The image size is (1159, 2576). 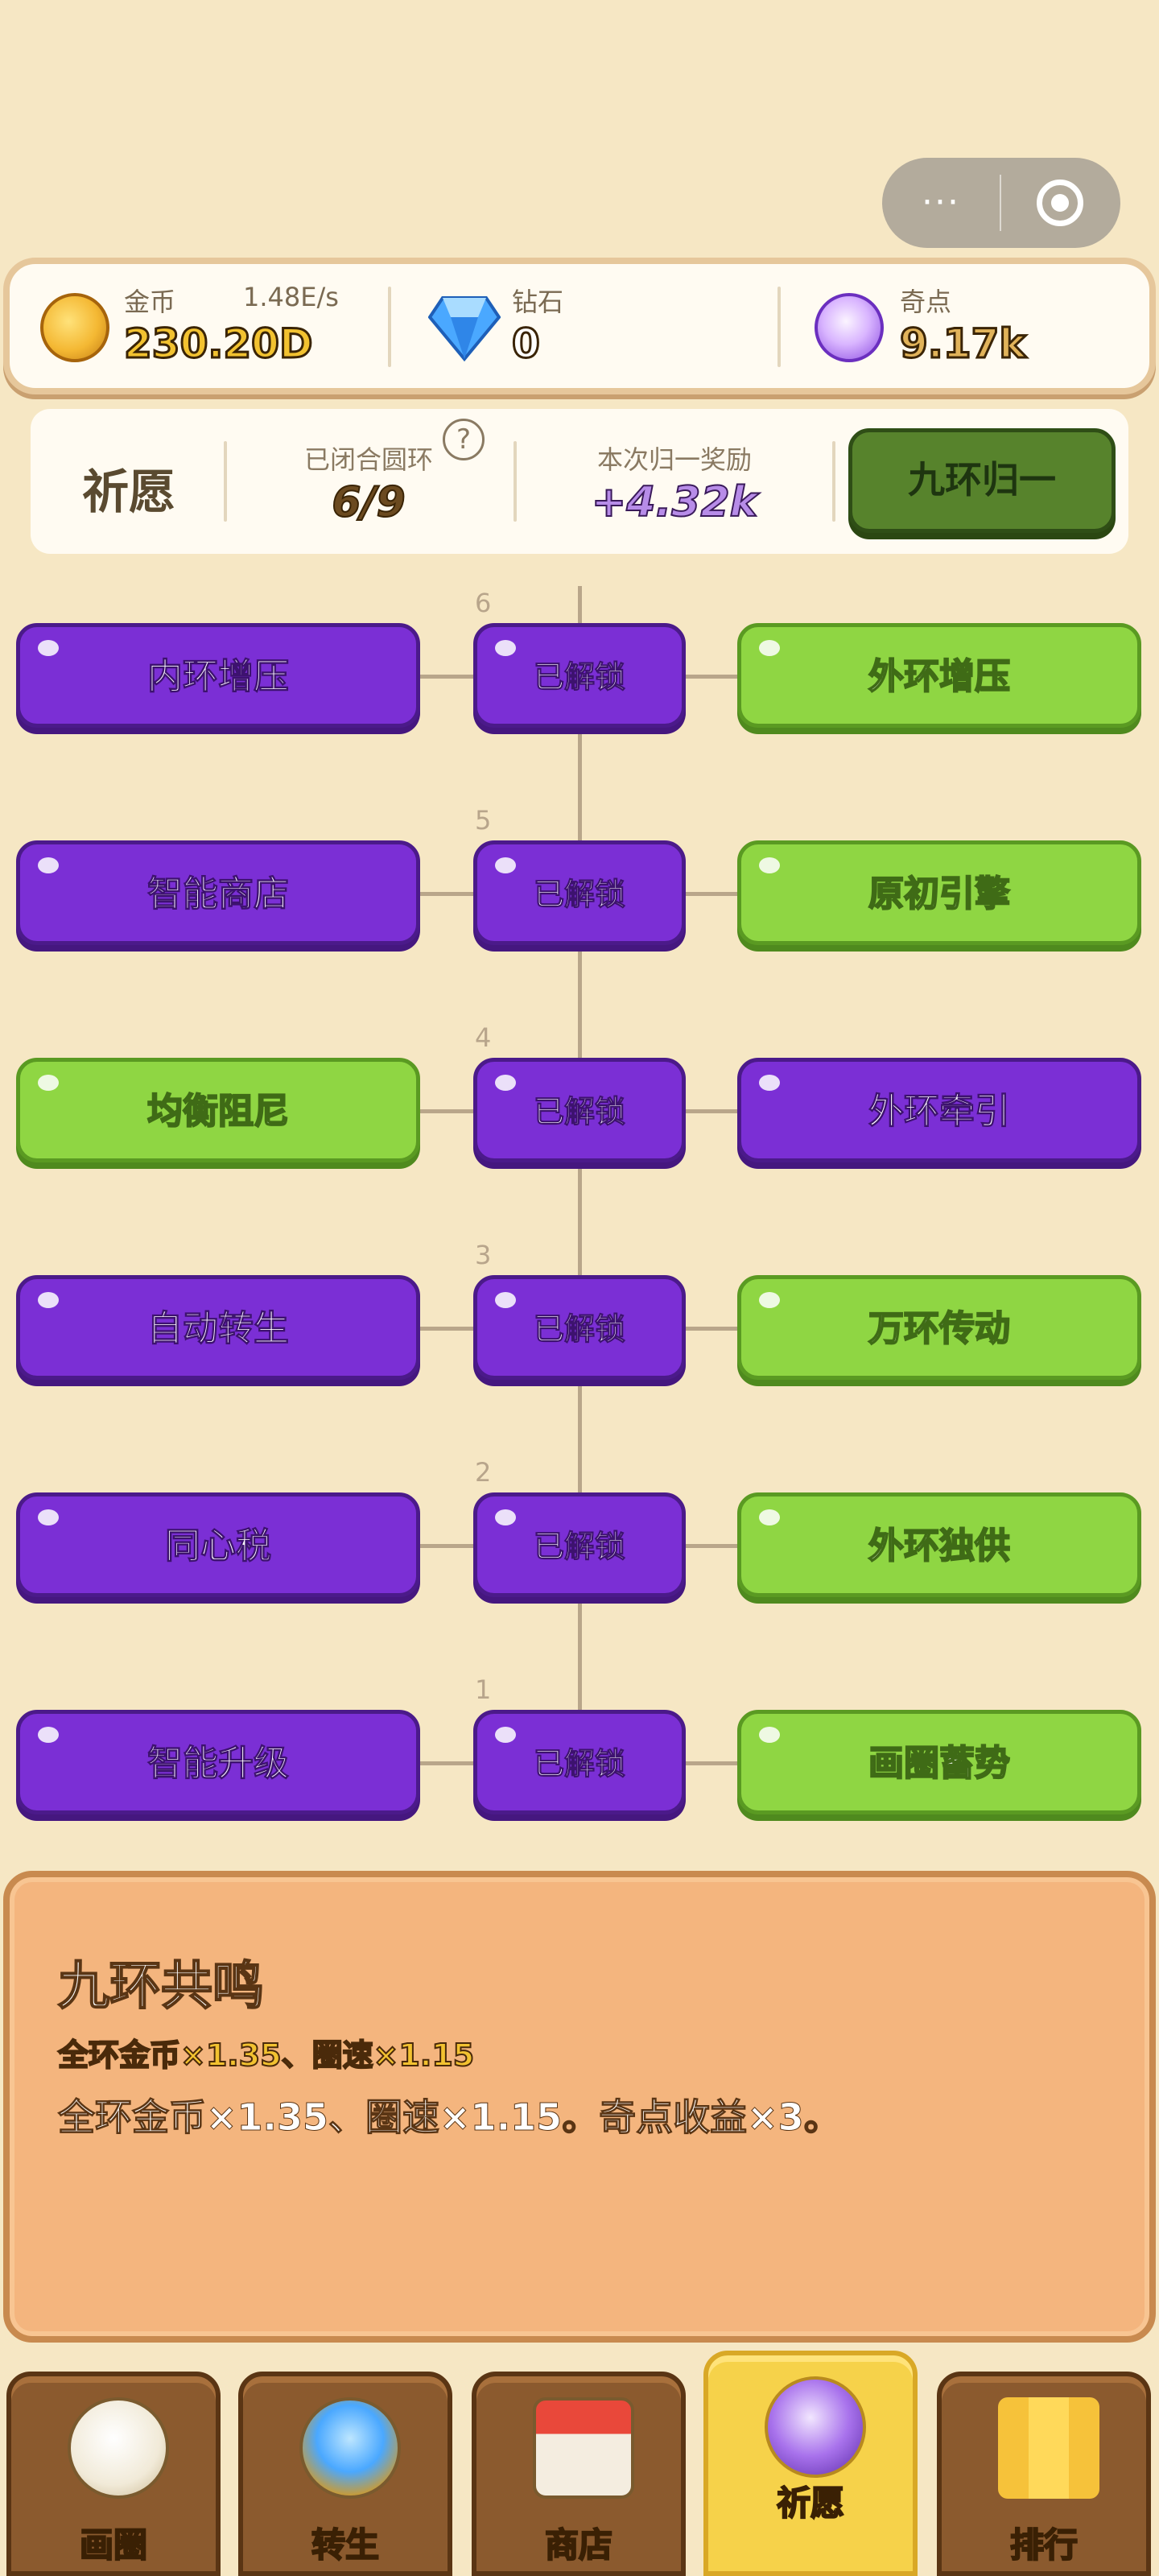 What do you see at coordinates (963, 344) in the screenshot?
I see `qidian-value: 9.17k` at bounding box center [963, 344].